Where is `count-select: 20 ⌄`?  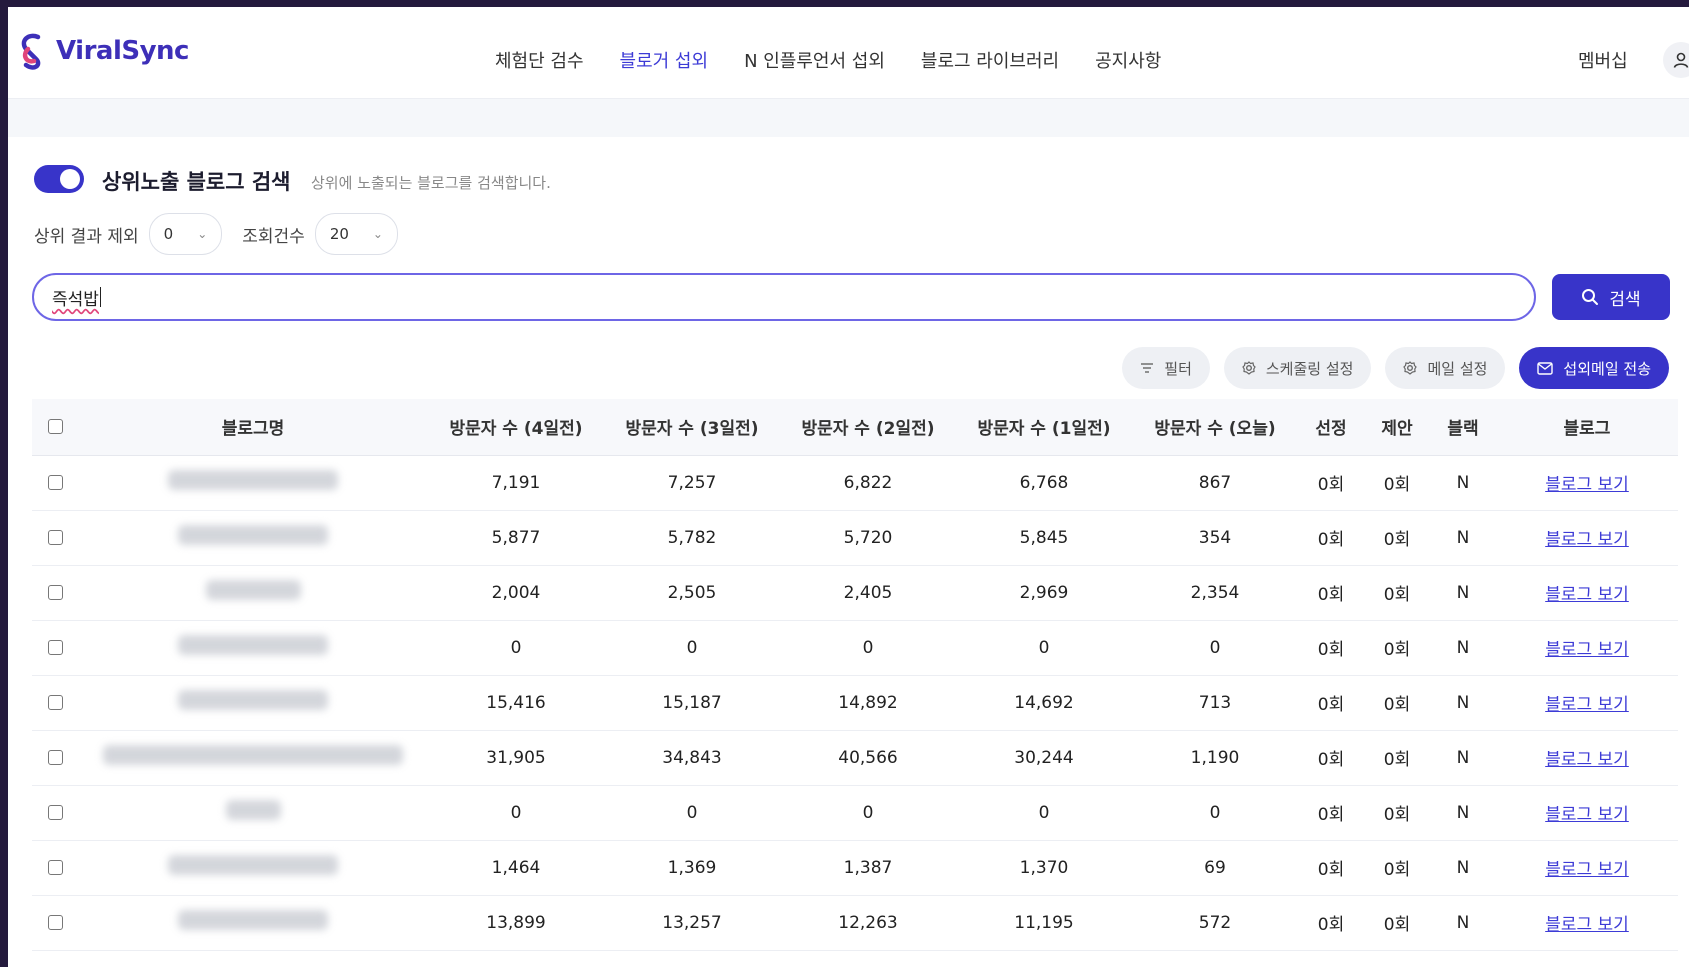
count-select: 20 ⌄ is located at coordinates (356, 234).